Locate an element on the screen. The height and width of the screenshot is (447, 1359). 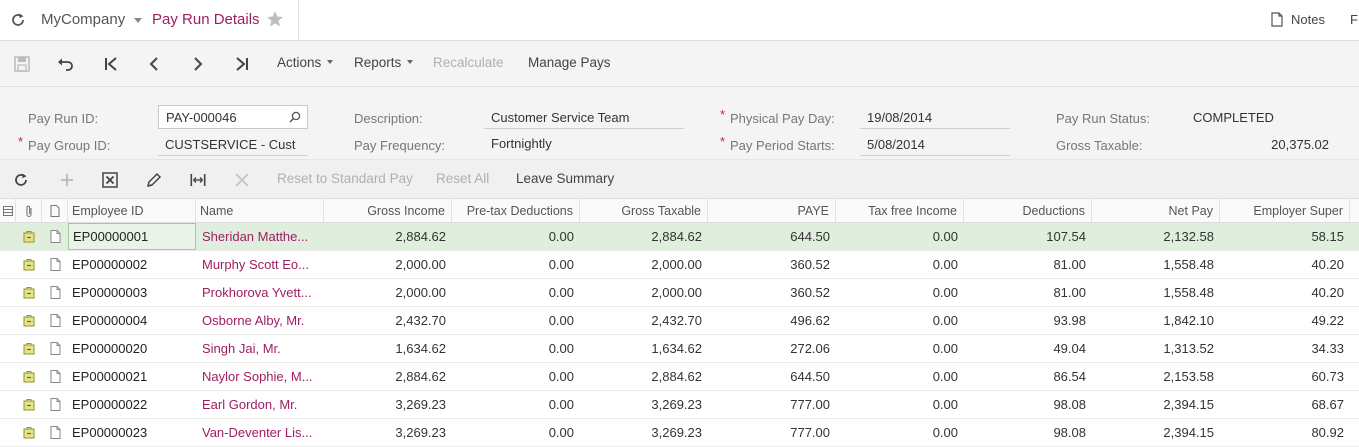
gross-income-cell: 2,884.62 is located at coordinates (388, 236).